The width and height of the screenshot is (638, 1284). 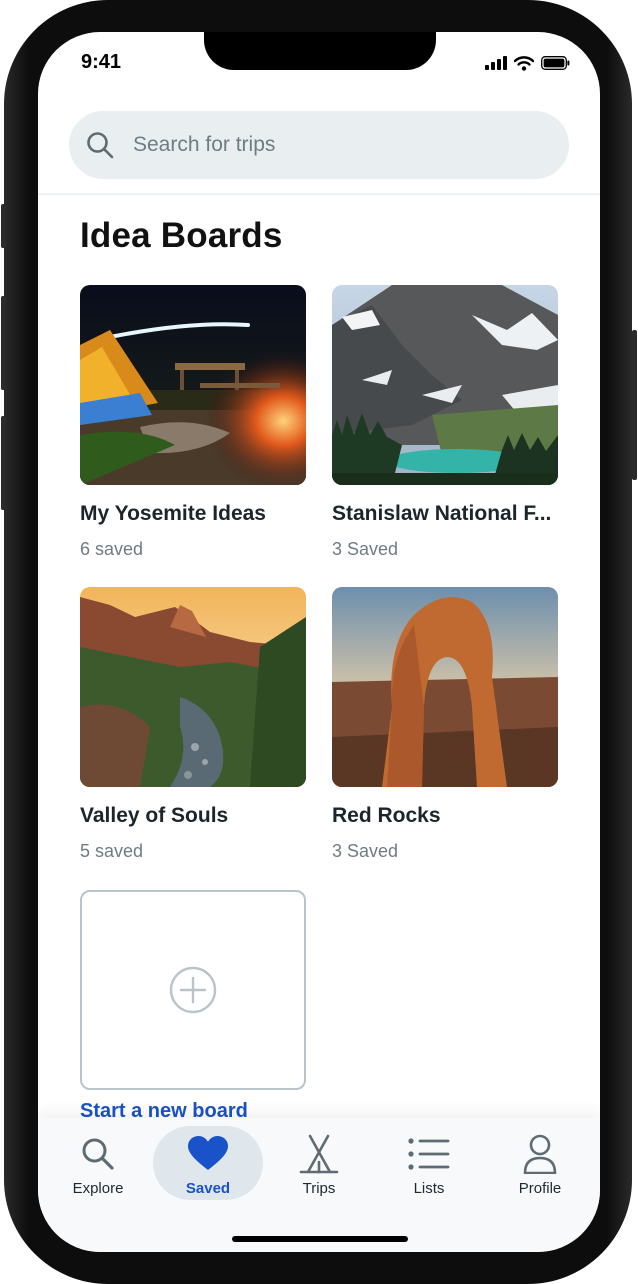 What do you see at coordinates (634, 405) in the screenshot?
I see `power-button` at bounding box center [634, 405].